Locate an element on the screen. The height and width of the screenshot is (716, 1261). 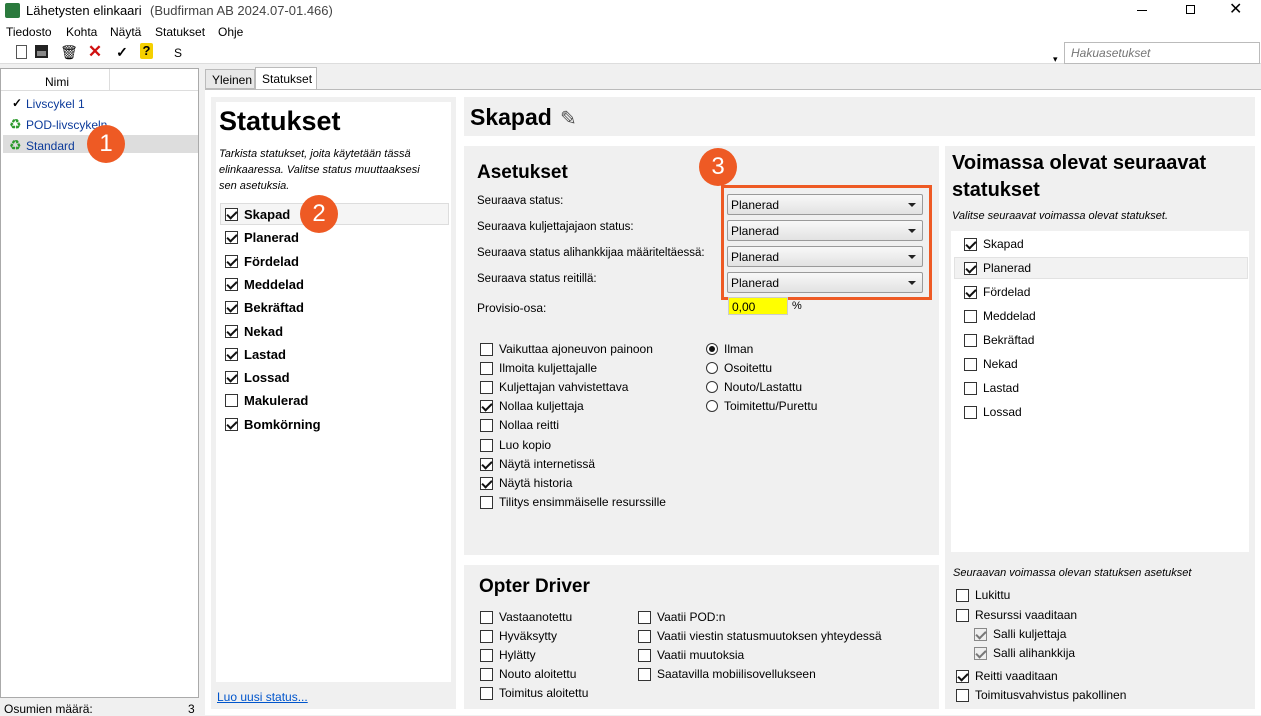
close-icon: ✕ is located at coordinates (1235, 10).